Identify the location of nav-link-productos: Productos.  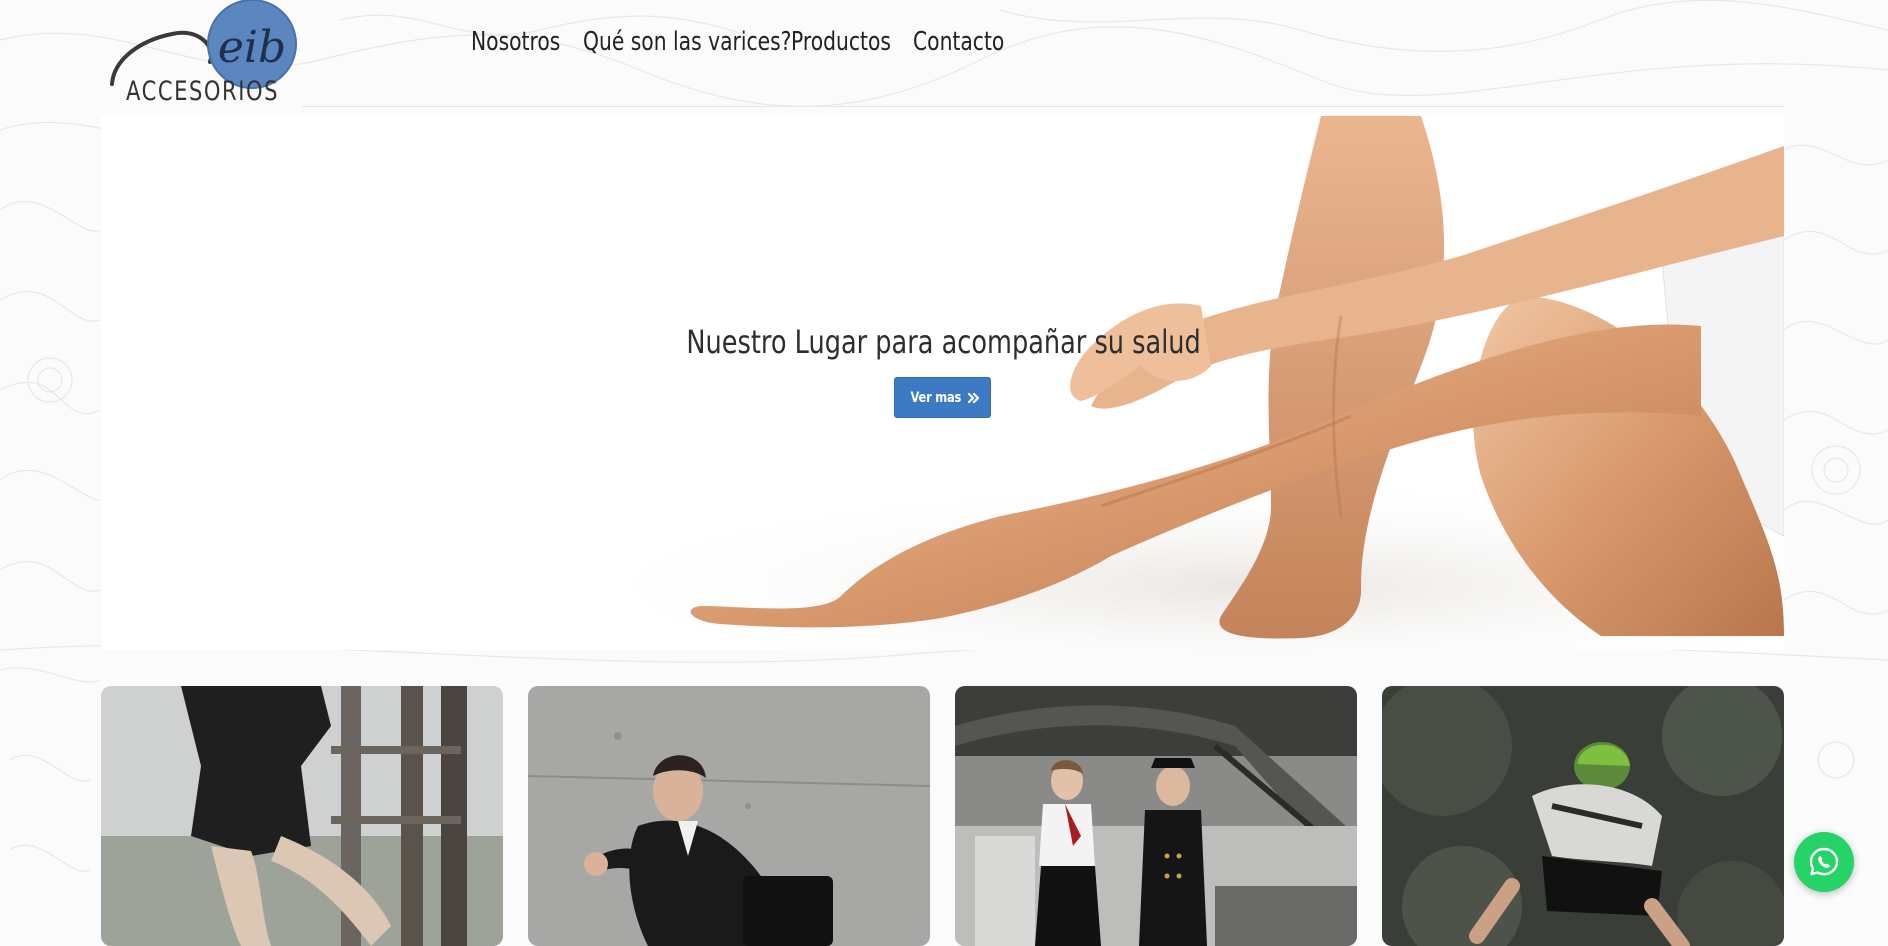
(841, 42).